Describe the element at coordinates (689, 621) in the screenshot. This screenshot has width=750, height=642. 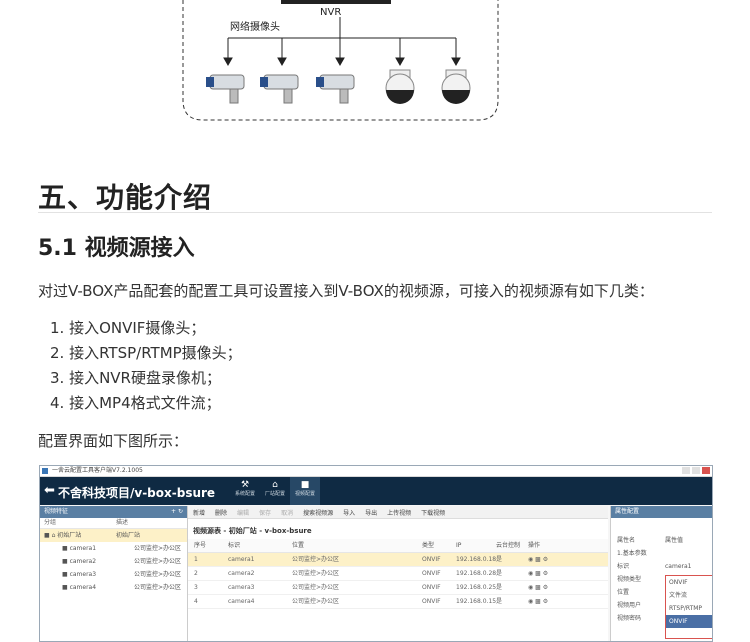
I see `dropdown-option: ONVIF` at that location.